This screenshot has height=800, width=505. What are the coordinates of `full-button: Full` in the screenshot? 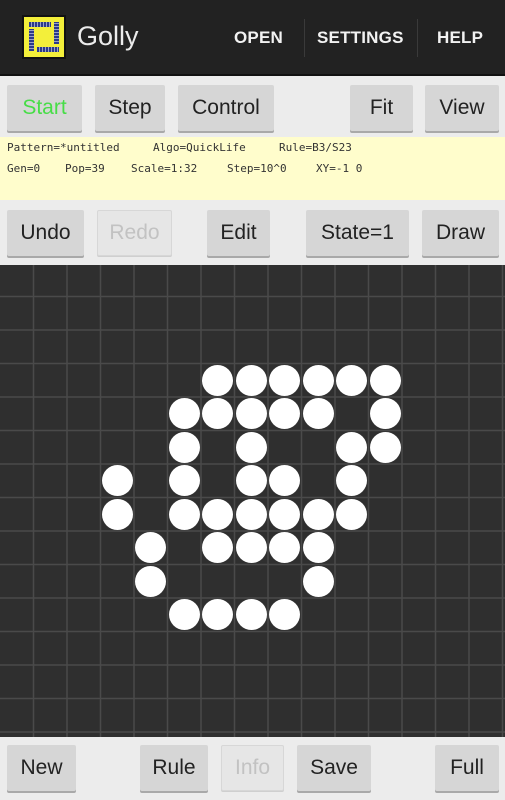 It's located at (467, 768).